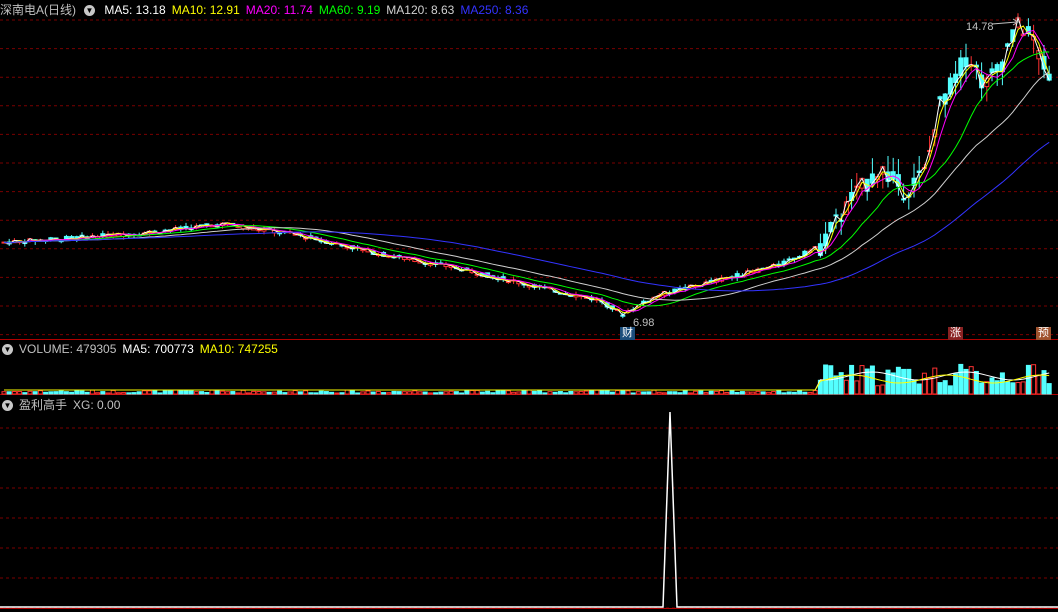  I want to click on indicator-name: 盈利高手, so click(43, 405).